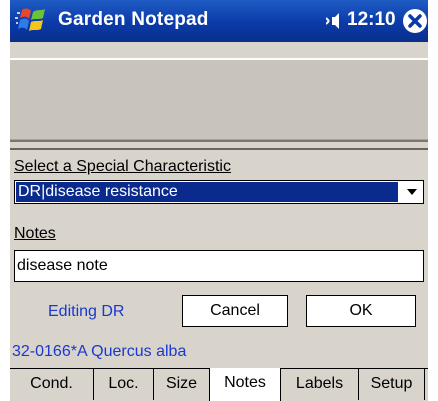  Describe the element at coordinates (245, 384) in the screenshot. I see `tab-notes: Notes` at that location.